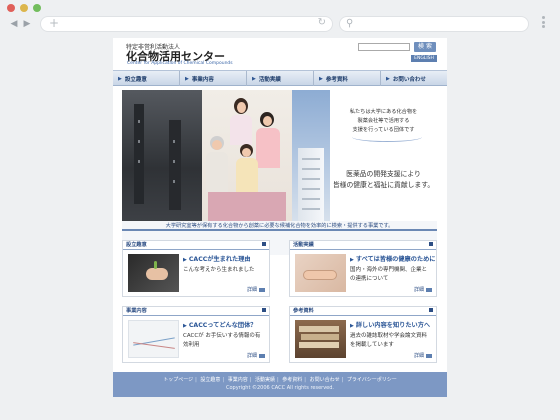 This screenshot has width=560, height=420. Describe the element at coordinates (14, 24) in the screenshot. I see `back-arrow-icon: ◀` at that location.